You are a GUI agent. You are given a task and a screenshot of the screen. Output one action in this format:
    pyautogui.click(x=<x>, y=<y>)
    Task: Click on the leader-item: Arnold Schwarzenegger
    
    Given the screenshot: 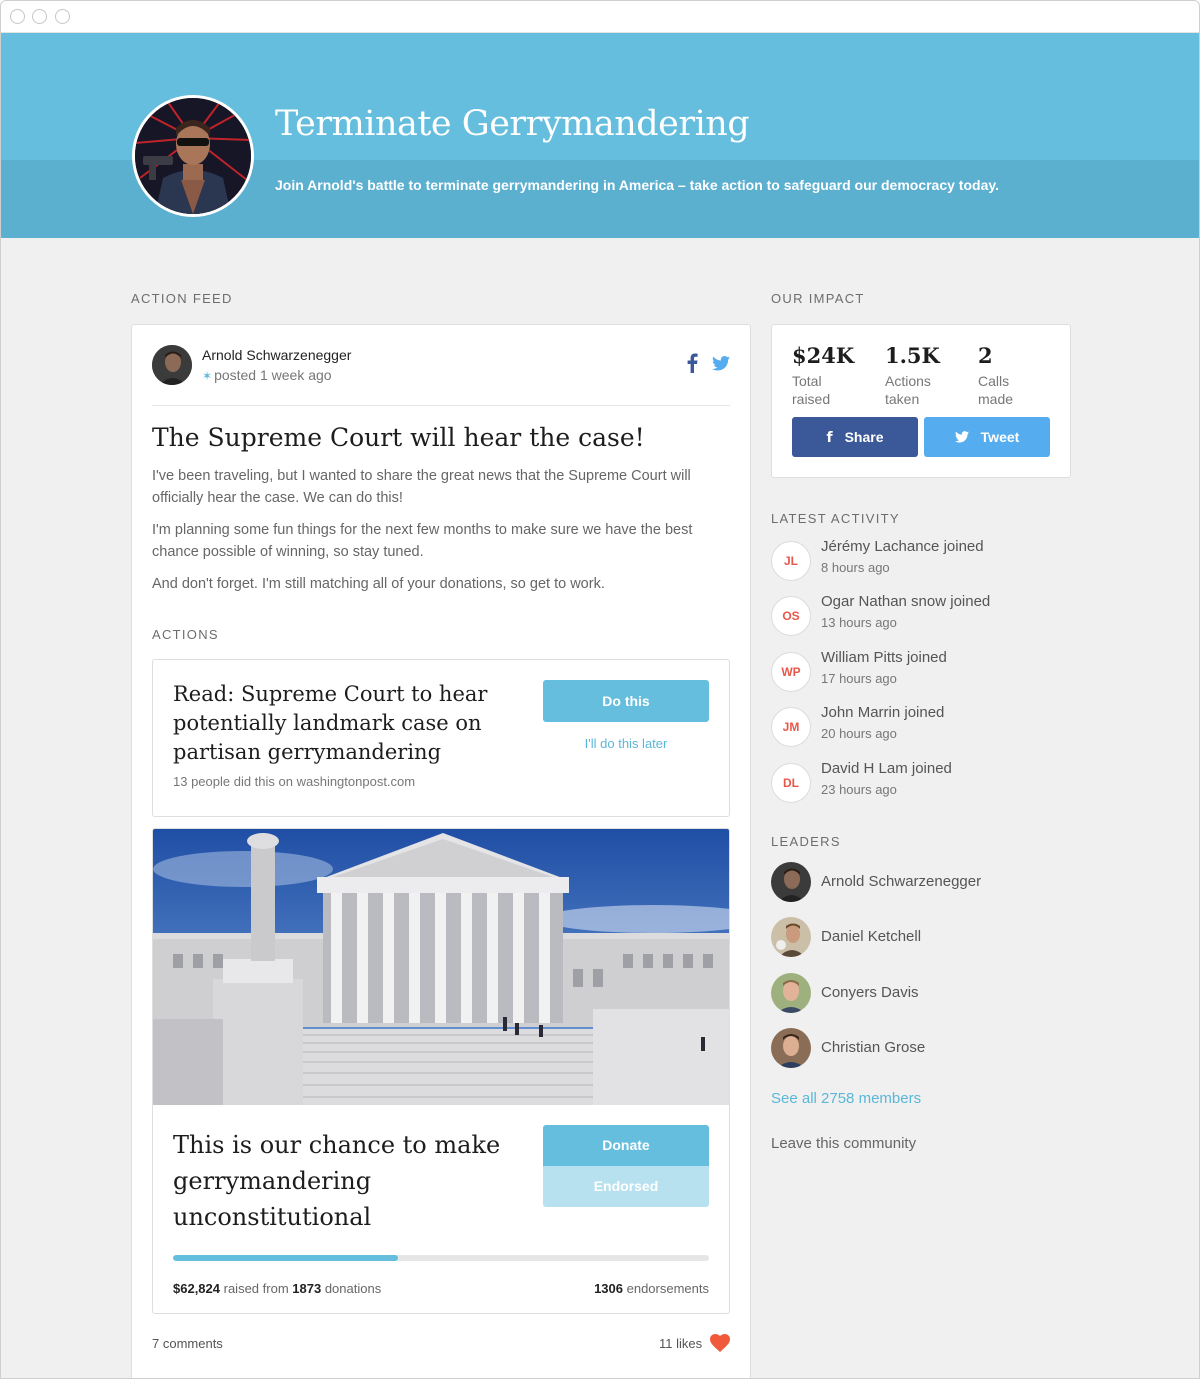 What is the action you would take?
    pyautogui.click(x=921, y=882)
    